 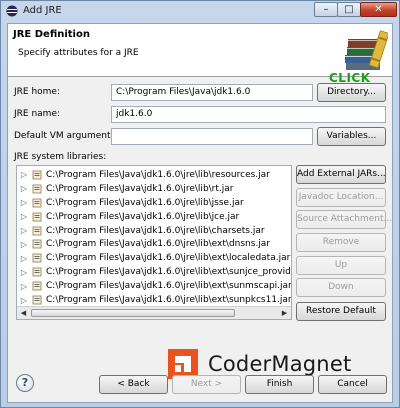 What do you see at coordinates (341, 287) in the screenshot?
I see `down-button: Down` at bounding box center [341, 287].